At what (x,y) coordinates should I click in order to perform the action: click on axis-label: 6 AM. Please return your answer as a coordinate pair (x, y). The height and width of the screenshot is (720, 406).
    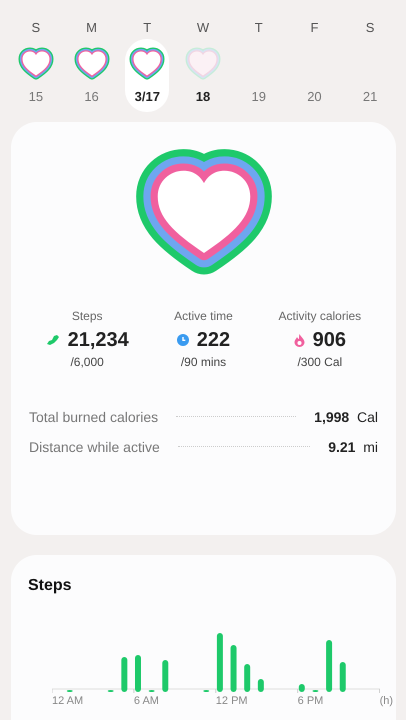
    Looking at the image, I should click on (147, 700).